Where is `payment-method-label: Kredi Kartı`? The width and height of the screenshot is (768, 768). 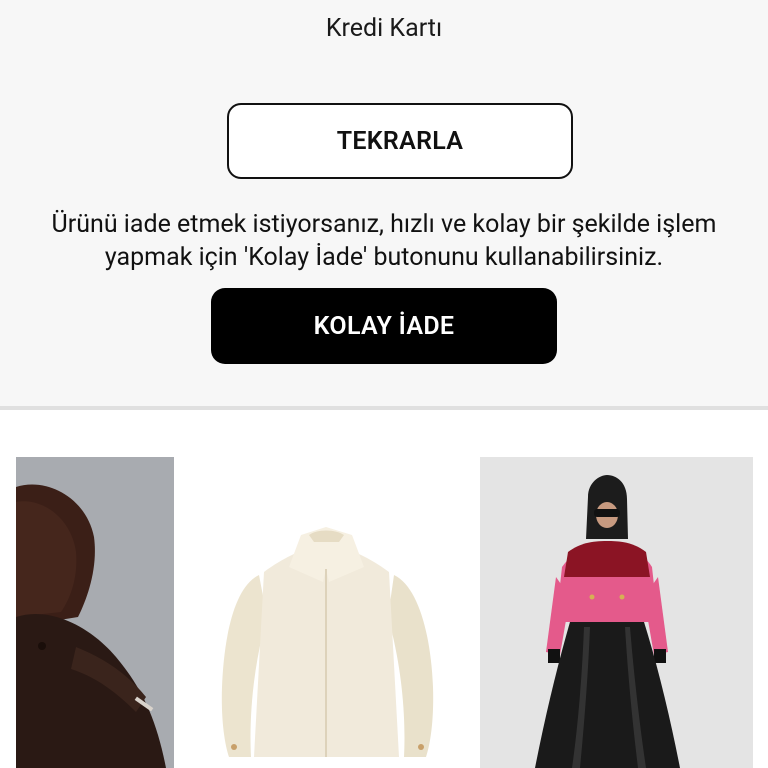
payment-method-label: Kredi Kartı is located at coordinates (384, 28).